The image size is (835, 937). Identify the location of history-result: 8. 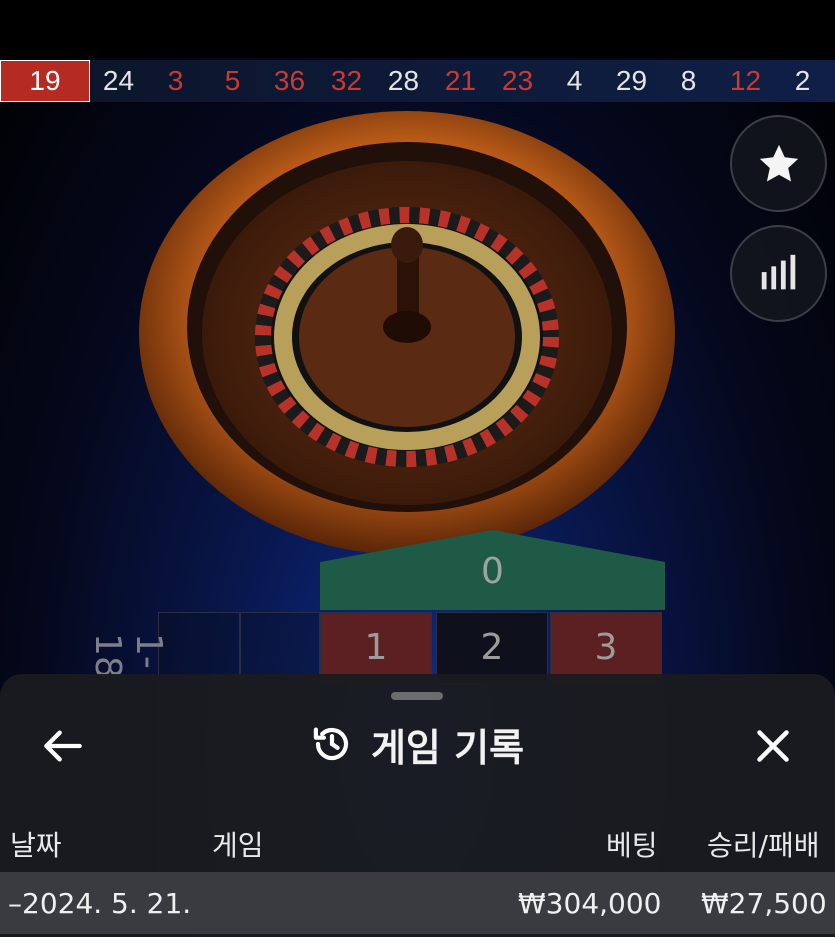
(688, 80).